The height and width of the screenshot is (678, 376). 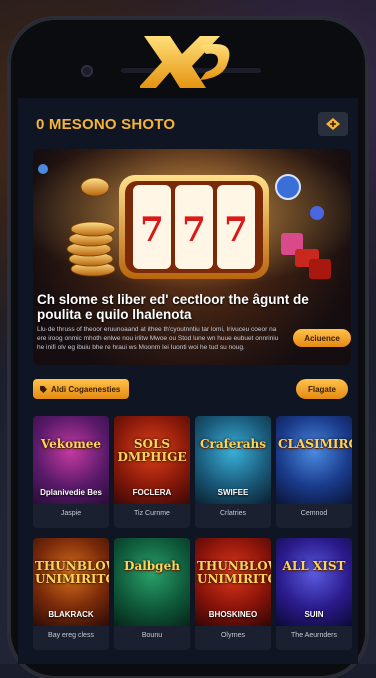 I want to click on game-card: ALL XIST SUIN The Aeurnders, so click(x=314, y=594).